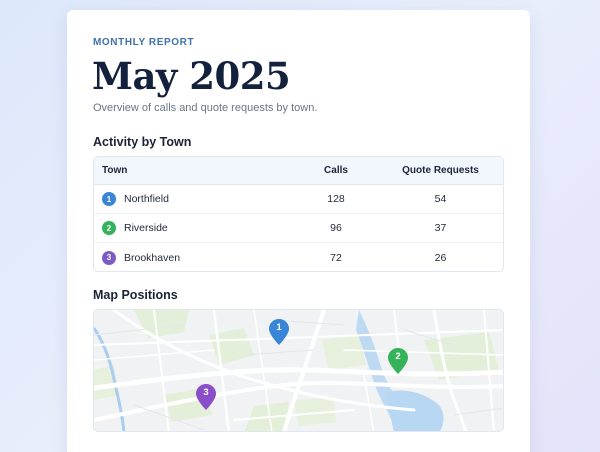  I want to click on report-eyebrow: MONTHLY REPORT, so click(144, 42).